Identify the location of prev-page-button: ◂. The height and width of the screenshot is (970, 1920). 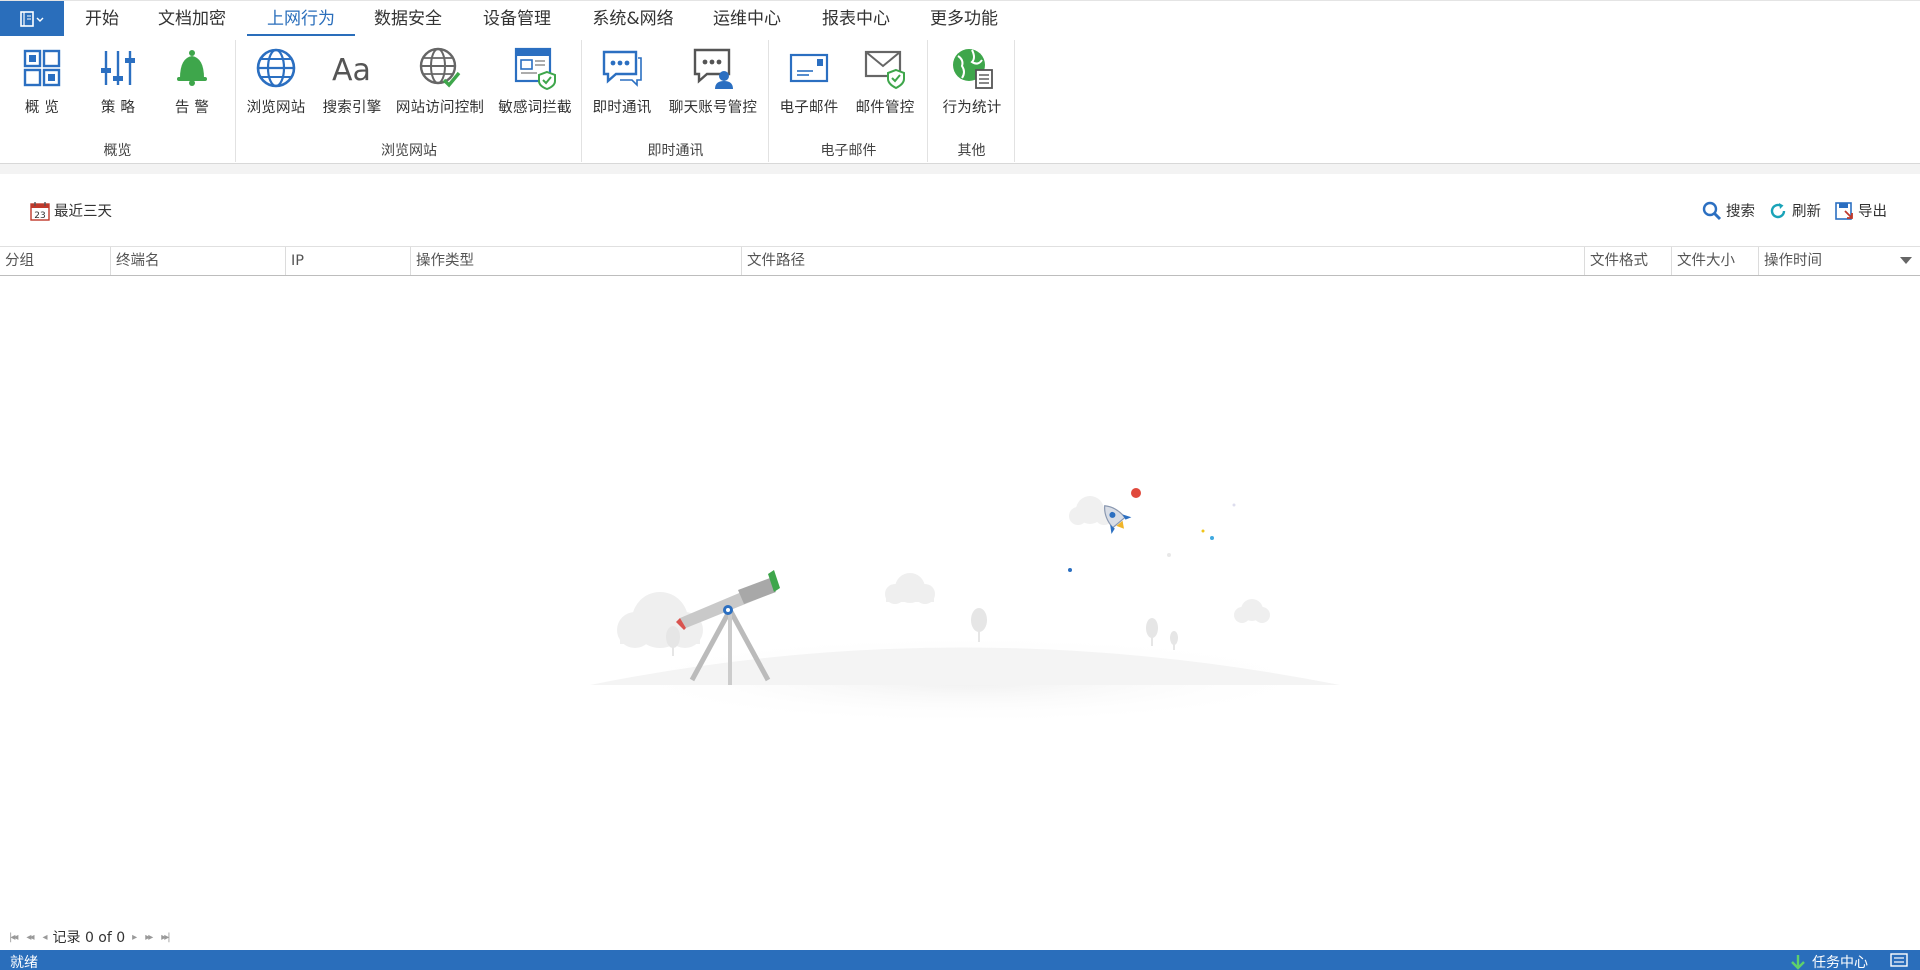
(43, 937).